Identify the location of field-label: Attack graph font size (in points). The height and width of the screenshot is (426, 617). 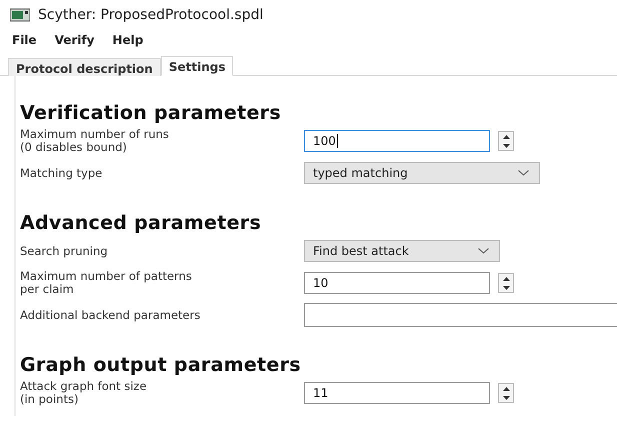
(84, 393).